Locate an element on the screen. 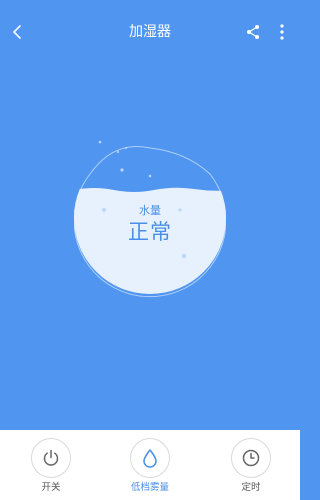 This screenshot has height=500, width=320. power-control: 开关 is located at coordinates (51, 465).